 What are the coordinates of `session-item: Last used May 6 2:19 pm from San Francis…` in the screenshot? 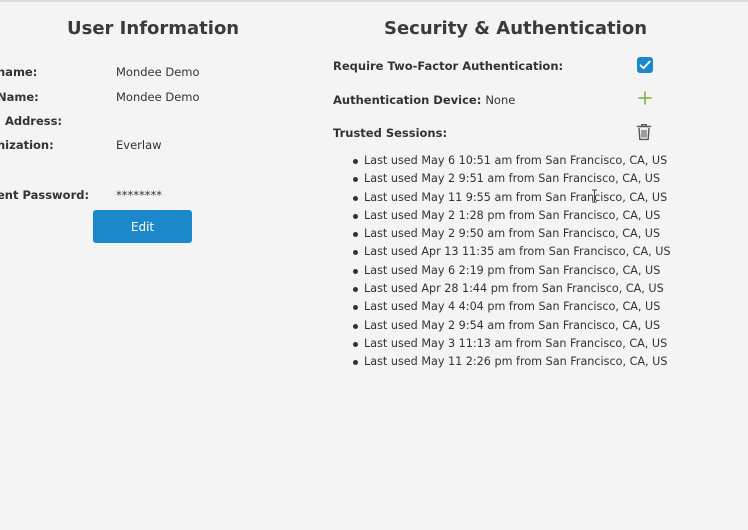 It's located at (512, 271).